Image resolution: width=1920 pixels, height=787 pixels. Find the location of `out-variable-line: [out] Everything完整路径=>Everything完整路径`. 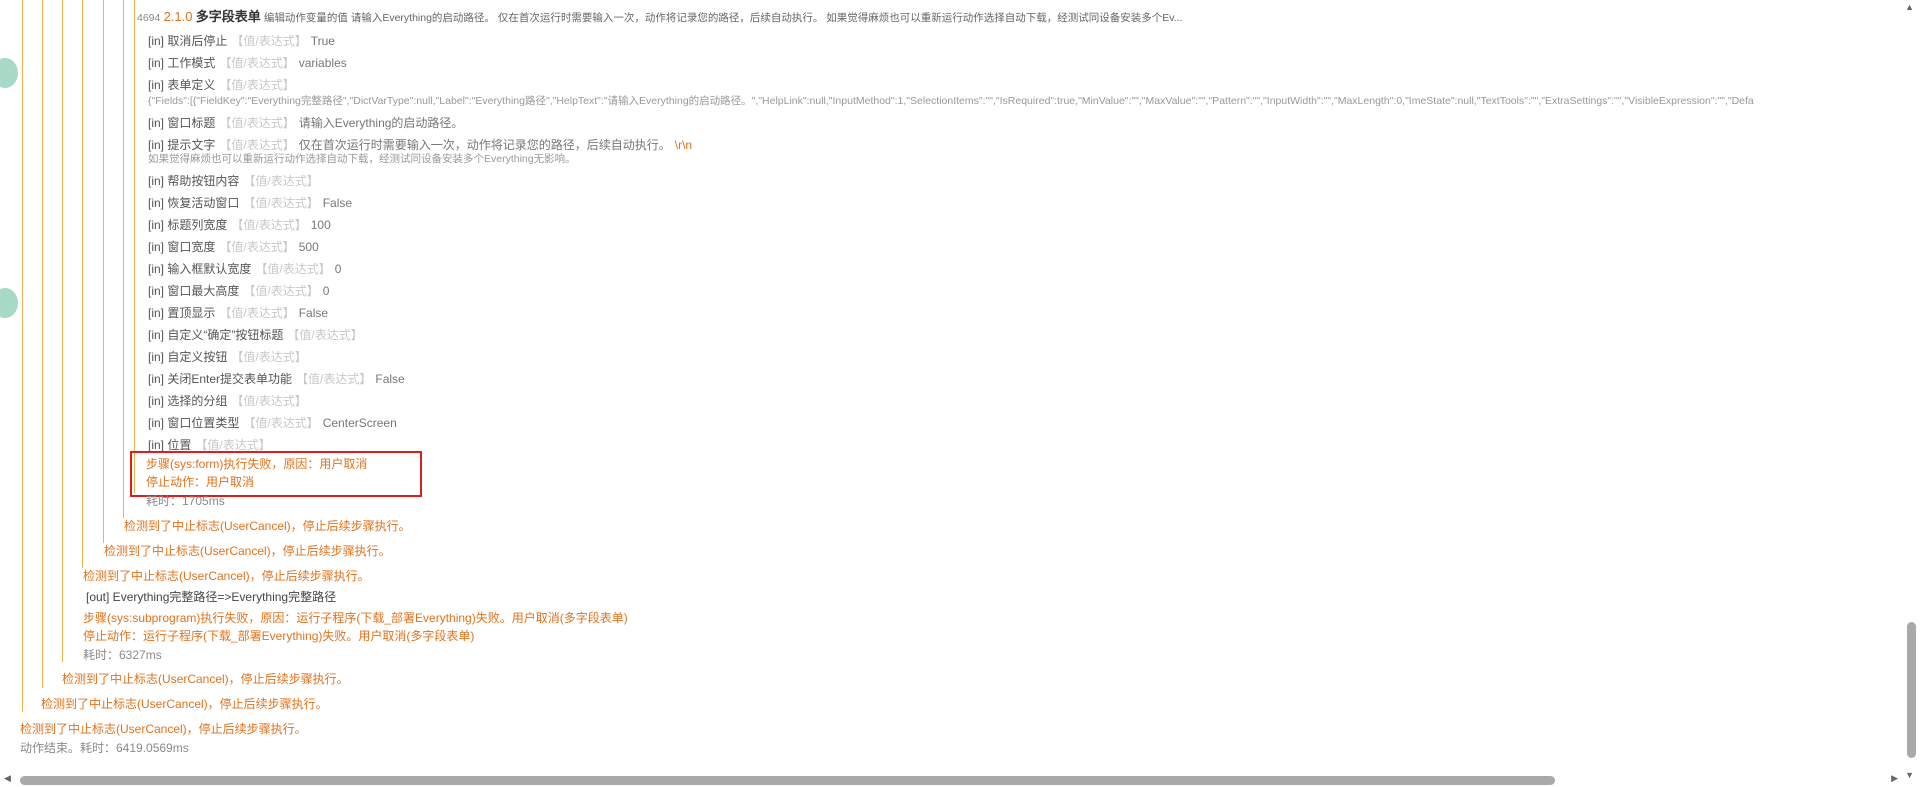

out-variable-line: [out] Everything完整路径=>Everything完整路径 is located at coordinates (211, 597).